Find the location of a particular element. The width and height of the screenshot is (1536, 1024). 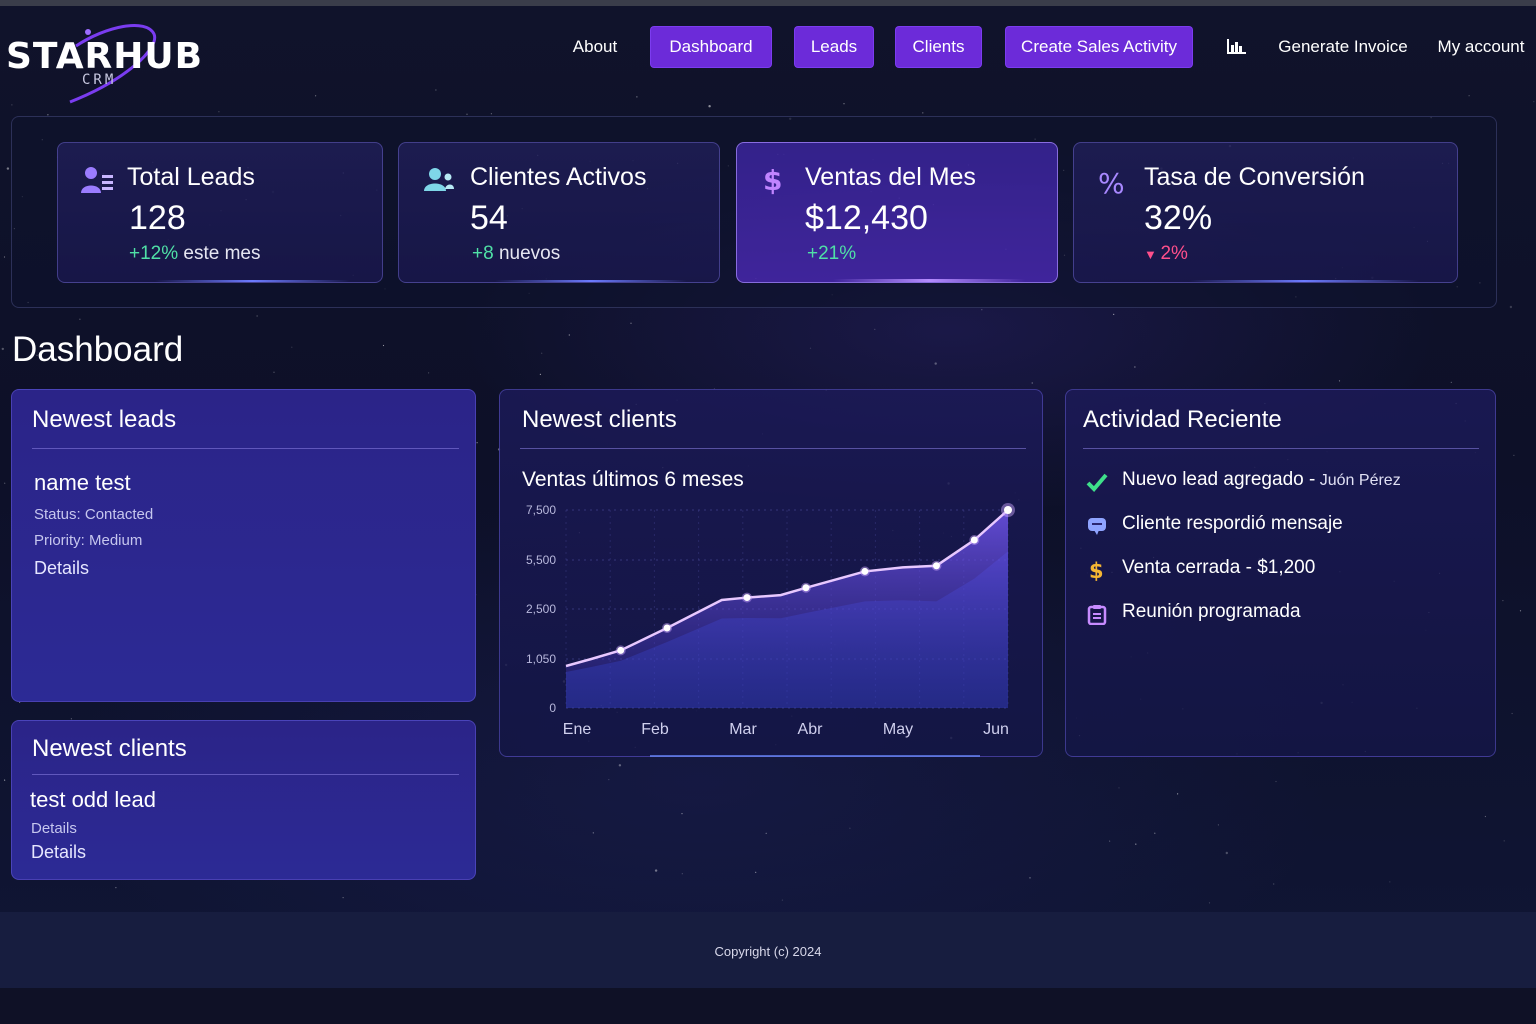

stat-delta: ▼ 2% is located at coordinates (1166, 254).